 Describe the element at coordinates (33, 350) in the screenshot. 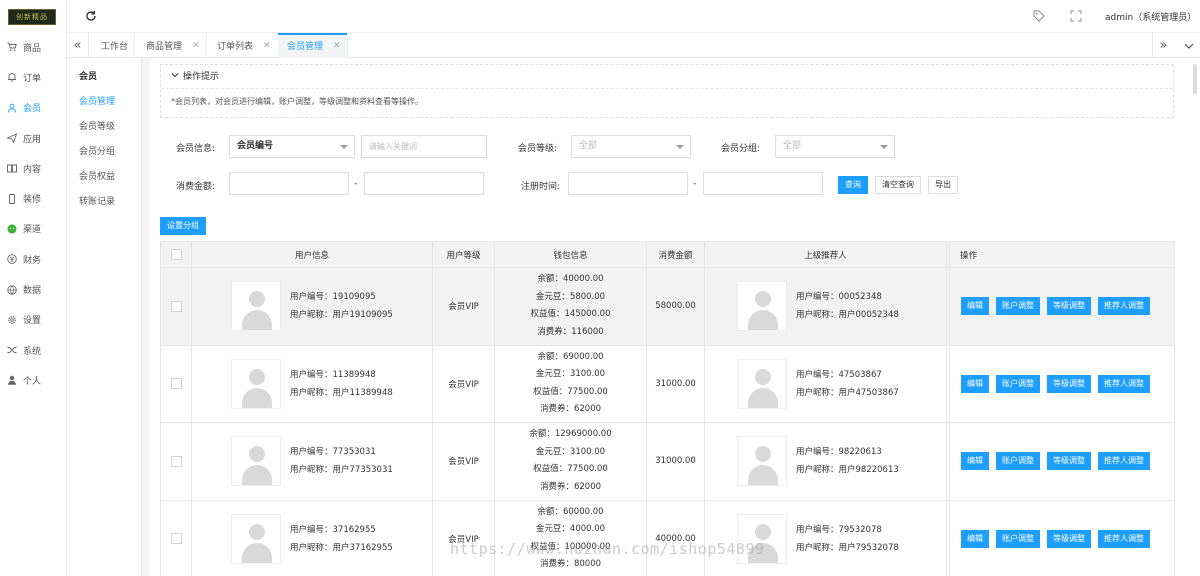

I see `nav-item-system: 系统` at that location.